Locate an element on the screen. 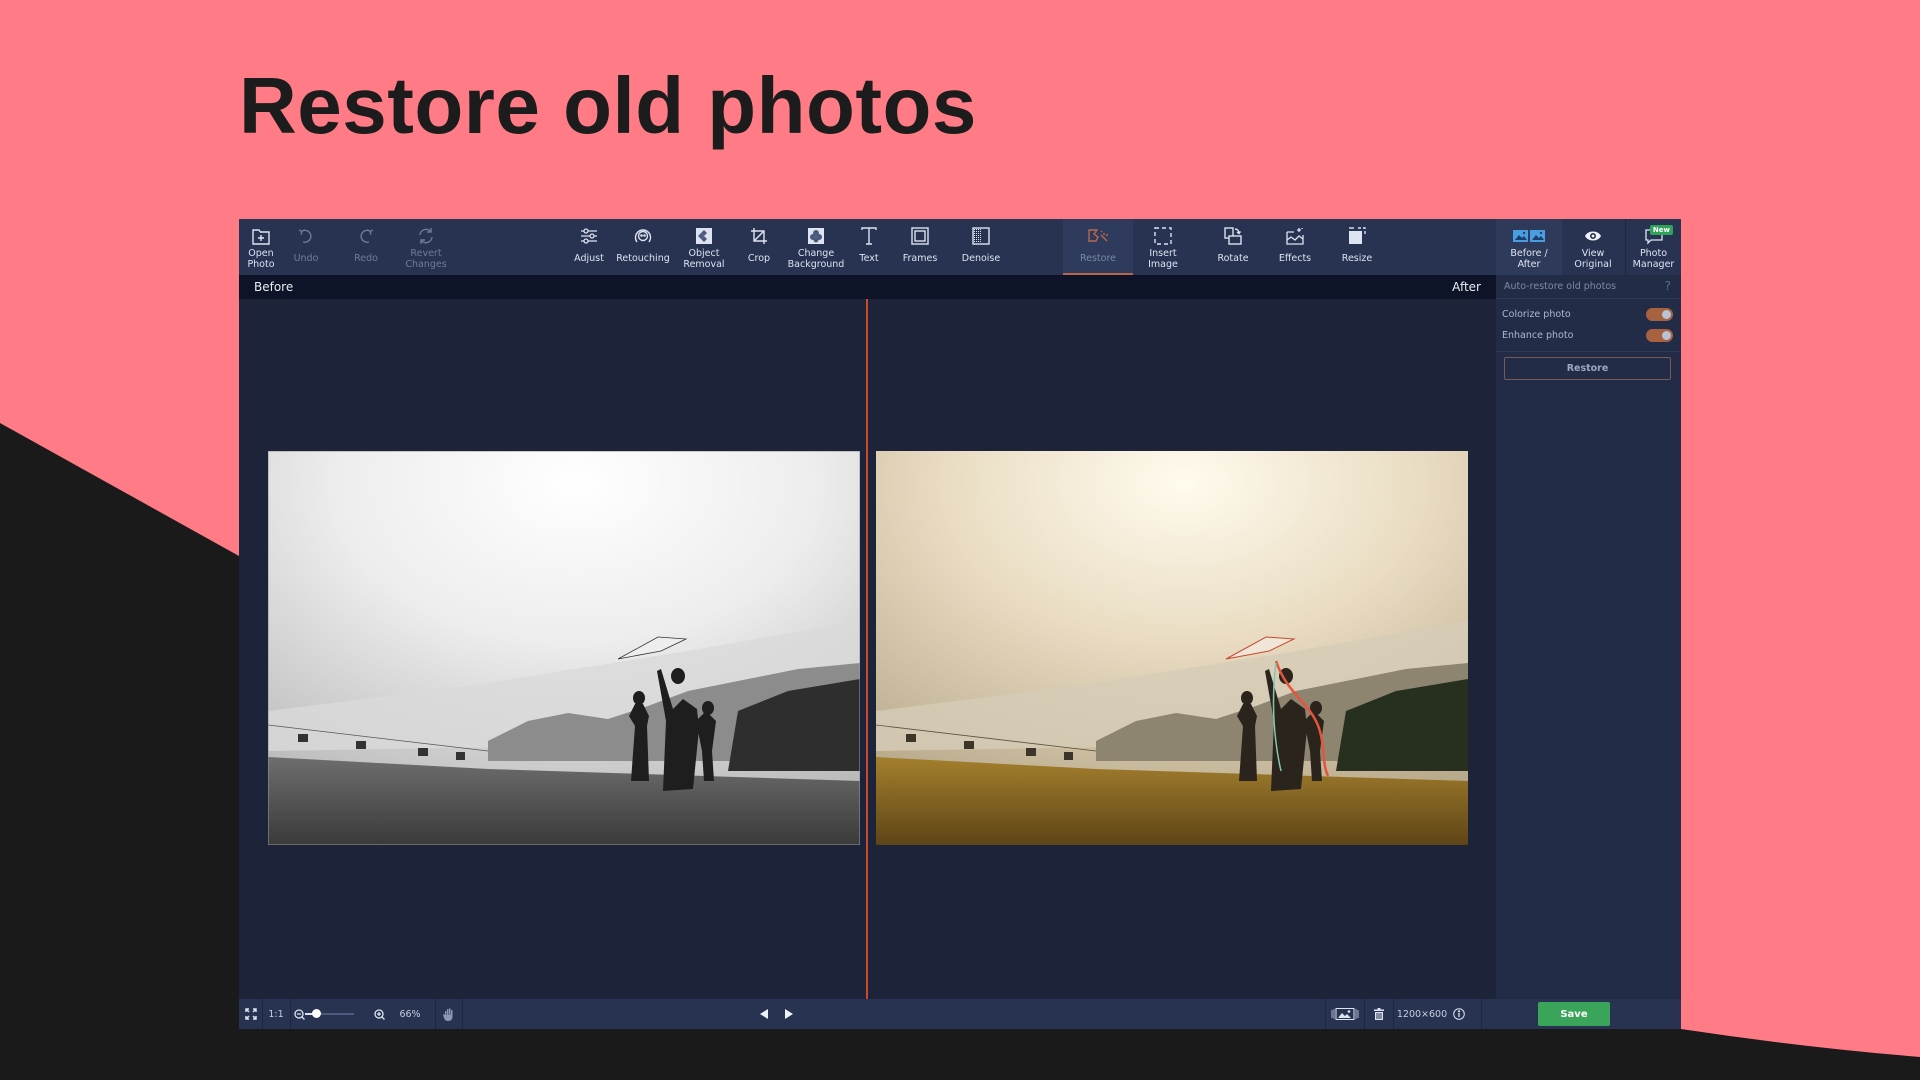 The width and height of the screenshot is (1920, 1080). tool-adjust-label: Adjust is located at coordinates (589, 258).